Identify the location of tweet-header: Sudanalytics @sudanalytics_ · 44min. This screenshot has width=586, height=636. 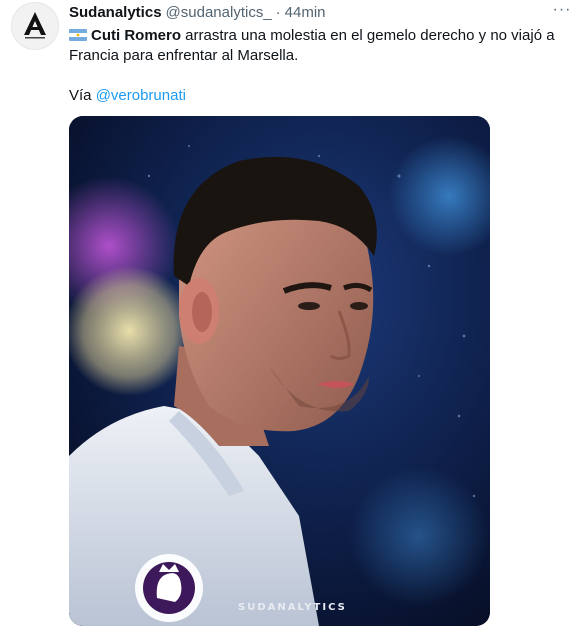
(197, 12).